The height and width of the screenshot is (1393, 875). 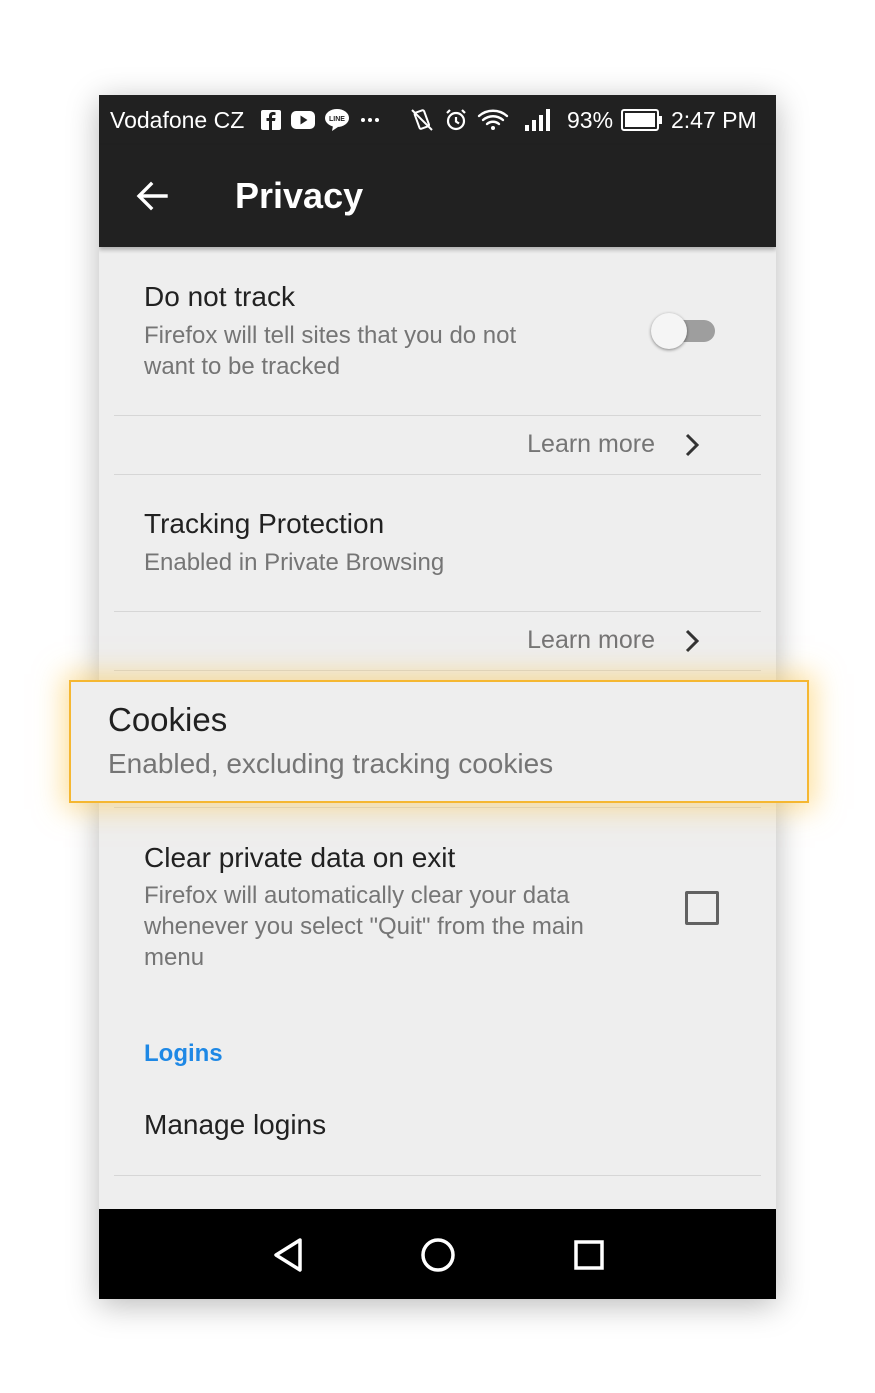 I want to click on clear-private-data-checkbox, so click(x=702, y=908).